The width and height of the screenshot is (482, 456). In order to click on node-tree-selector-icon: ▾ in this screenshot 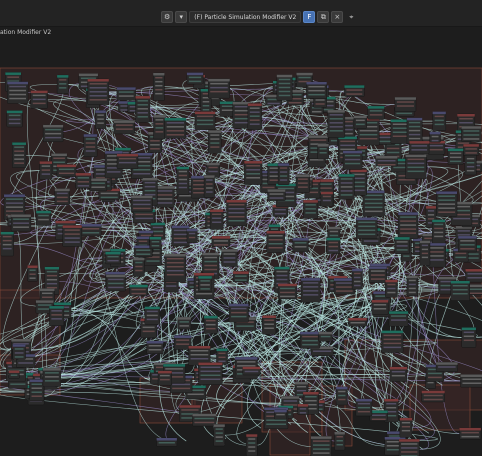, I will do `click(181, 17)`.